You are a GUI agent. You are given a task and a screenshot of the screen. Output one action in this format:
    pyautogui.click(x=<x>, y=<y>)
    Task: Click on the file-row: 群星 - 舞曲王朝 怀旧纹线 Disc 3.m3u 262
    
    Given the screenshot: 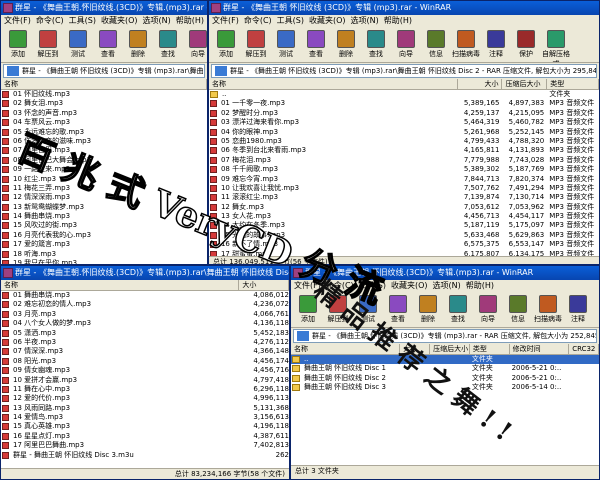 What is the action you would take?
    pyautogui.click(x=145, y=455)
    